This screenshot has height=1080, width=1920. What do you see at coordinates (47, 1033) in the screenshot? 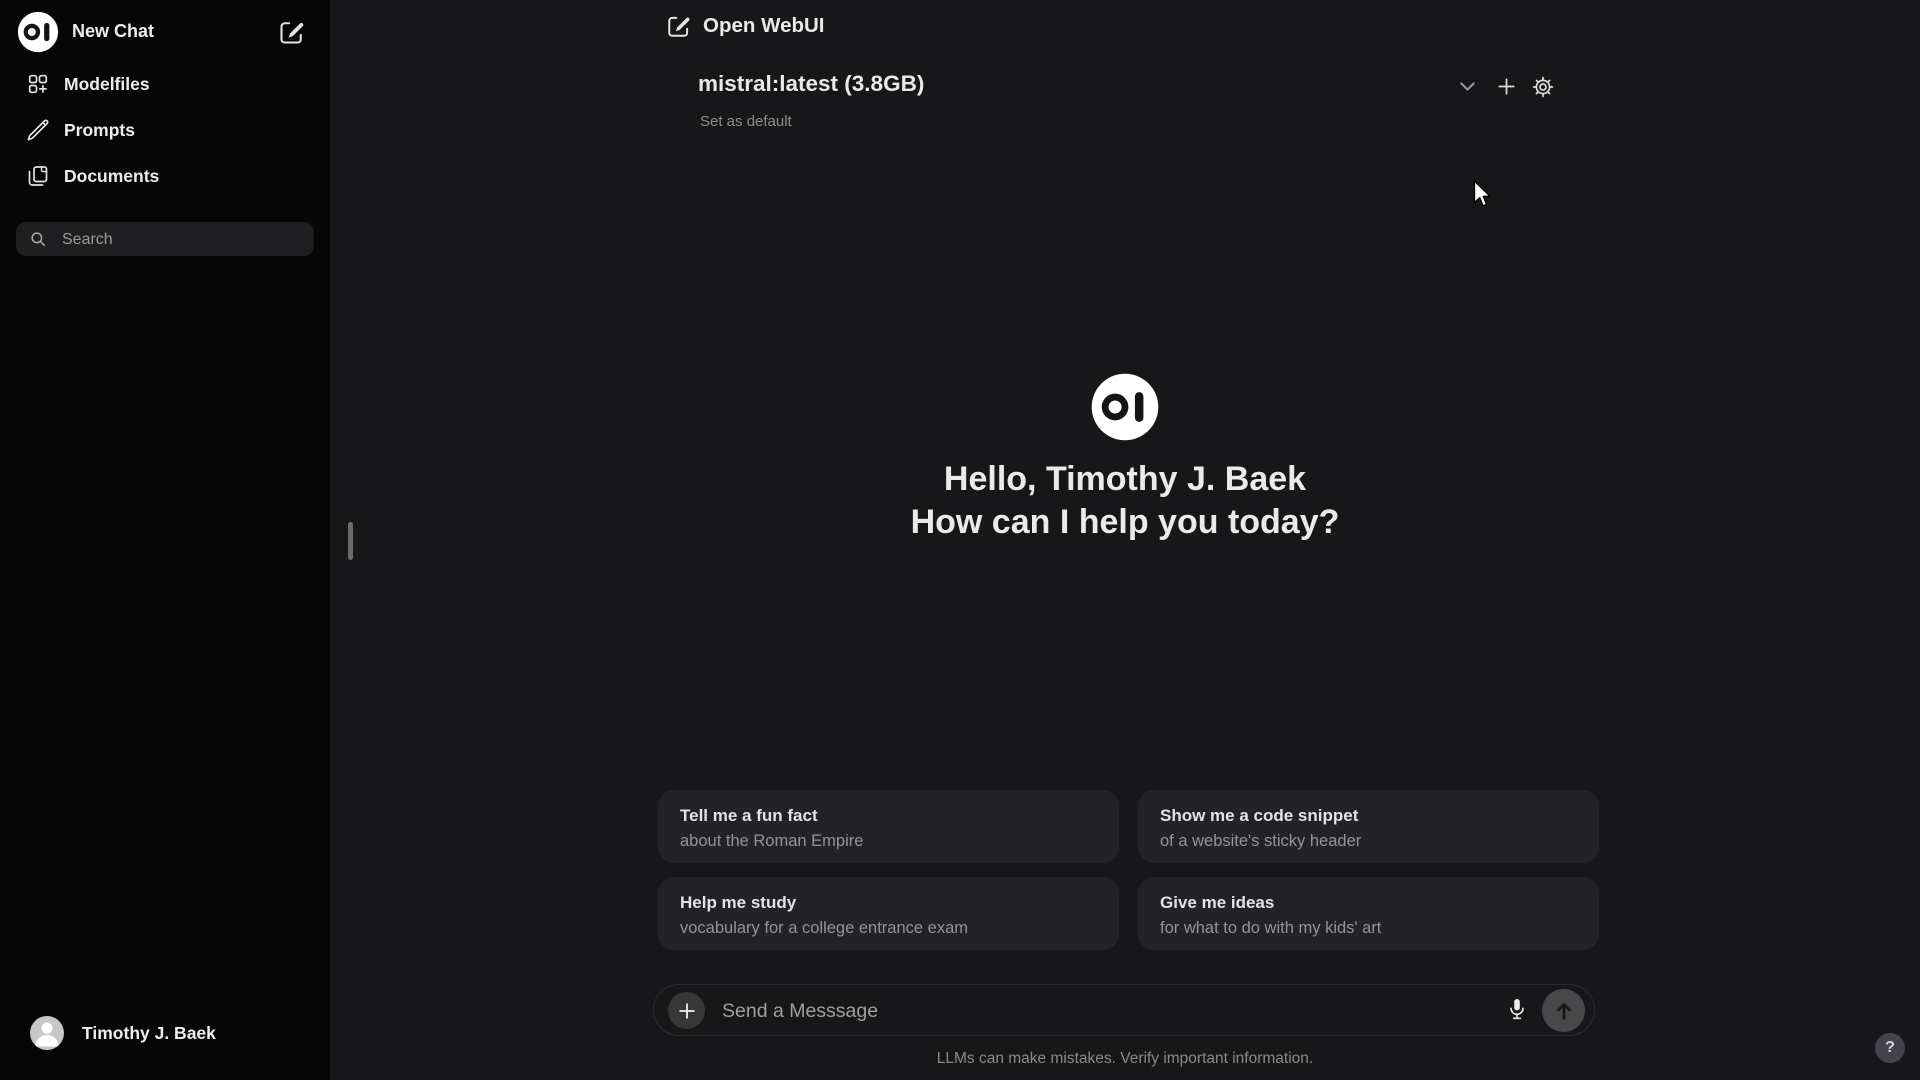
I see `avatar` at bounding box center [47, 1033].